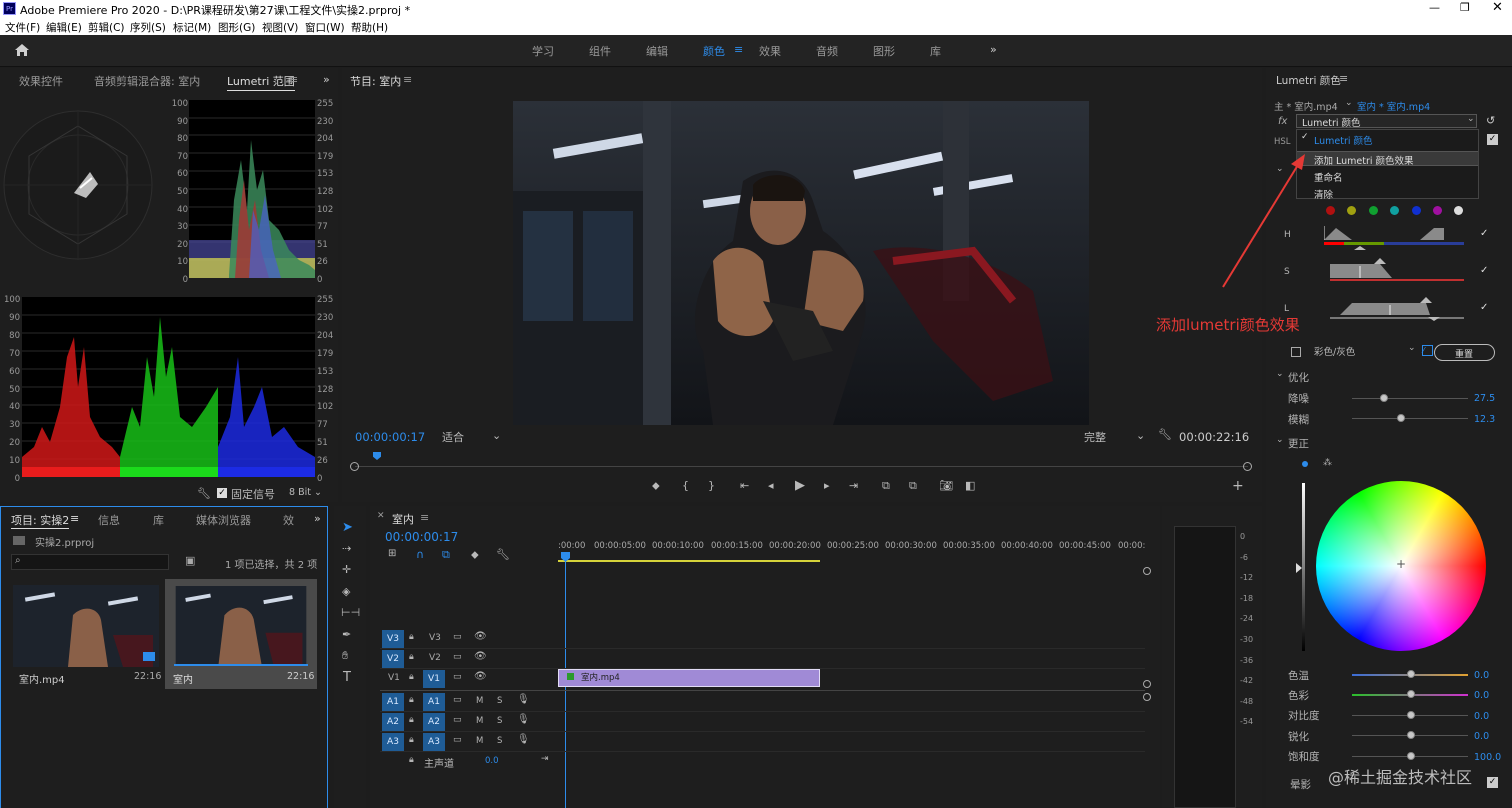 This screenshot has width=1512, height=808. What do you see at coordinates (1411, 674) in the screenshot?
I see `temperature-knob` at bounding box center [1411, 674].